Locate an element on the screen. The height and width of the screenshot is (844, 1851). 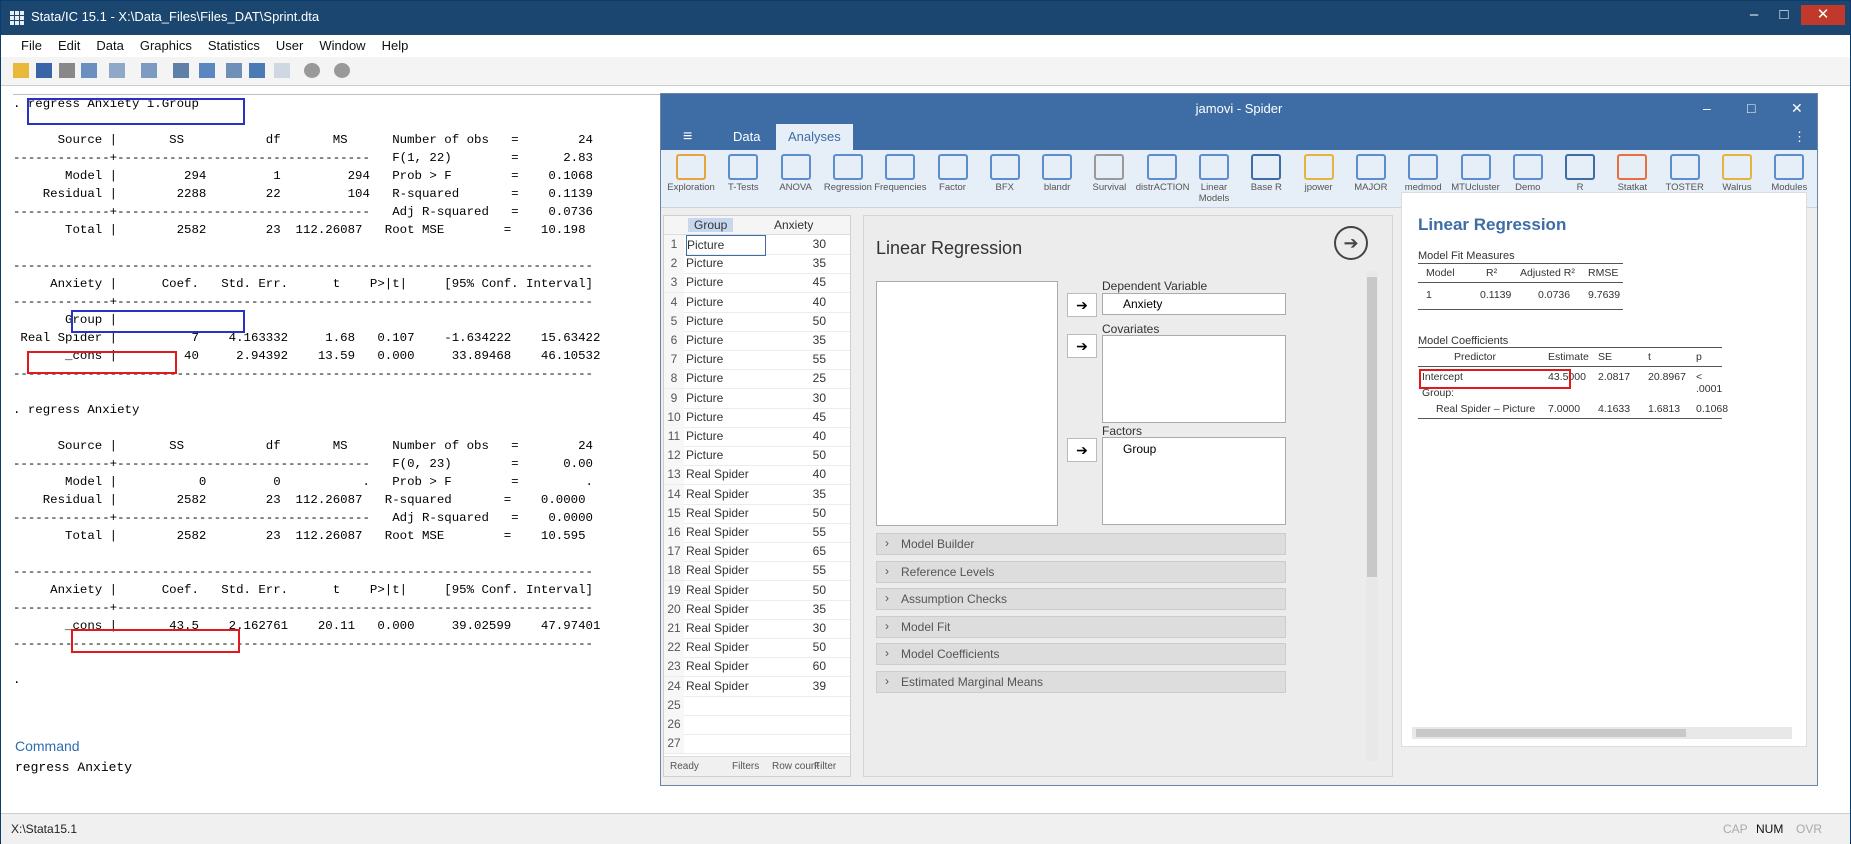
variable-list is located at coordinates (967, 403).